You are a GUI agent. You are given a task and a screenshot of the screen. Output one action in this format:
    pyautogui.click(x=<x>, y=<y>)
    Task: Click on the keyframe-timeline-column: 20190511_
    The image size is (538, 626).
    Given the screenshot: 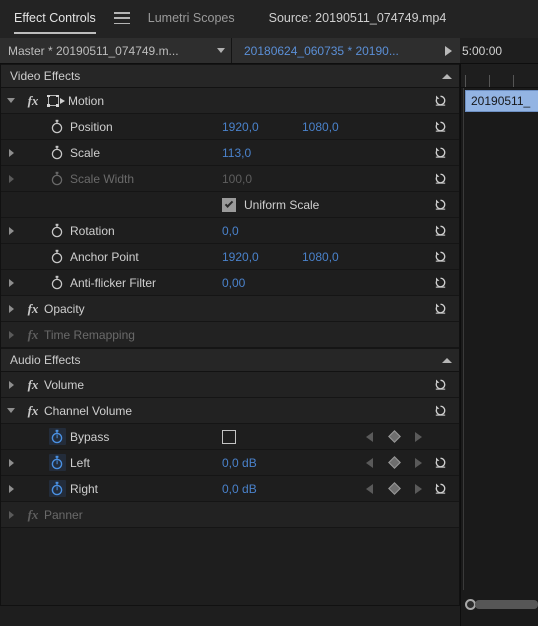 What is the action you would take?
    pyautogui.click(x=499, y=345)
    